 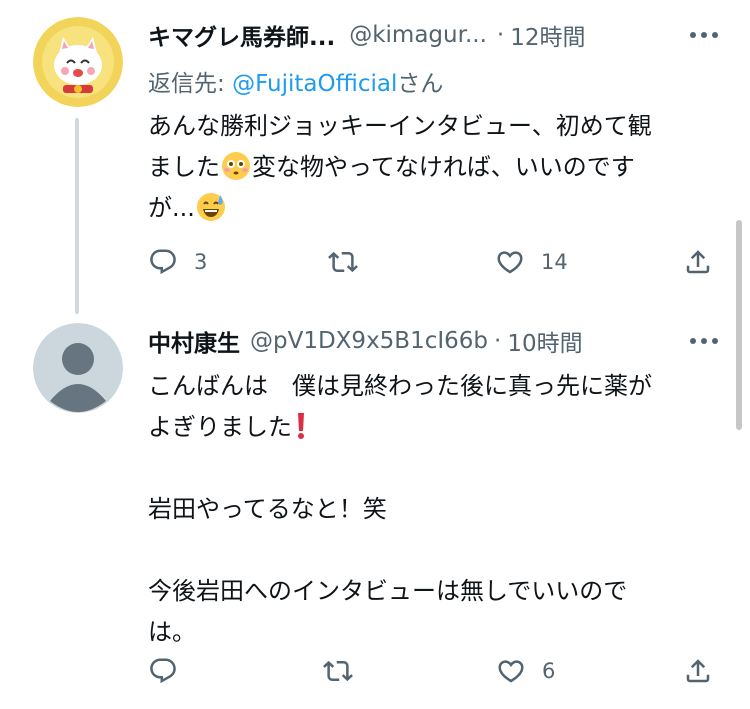 I want to click on tweet-actions: 6, so click(x=434, y=671).